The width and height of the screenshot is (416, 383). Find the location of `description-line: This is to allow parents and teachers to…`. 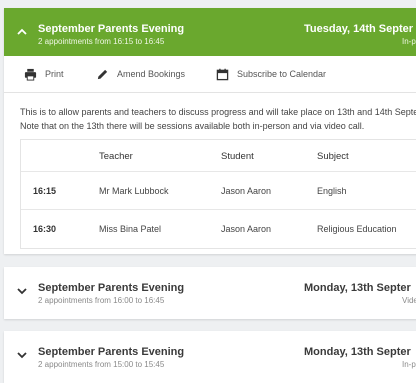

description-line: This is to allow parents and teachers to… is located at coordinates (218, 112).